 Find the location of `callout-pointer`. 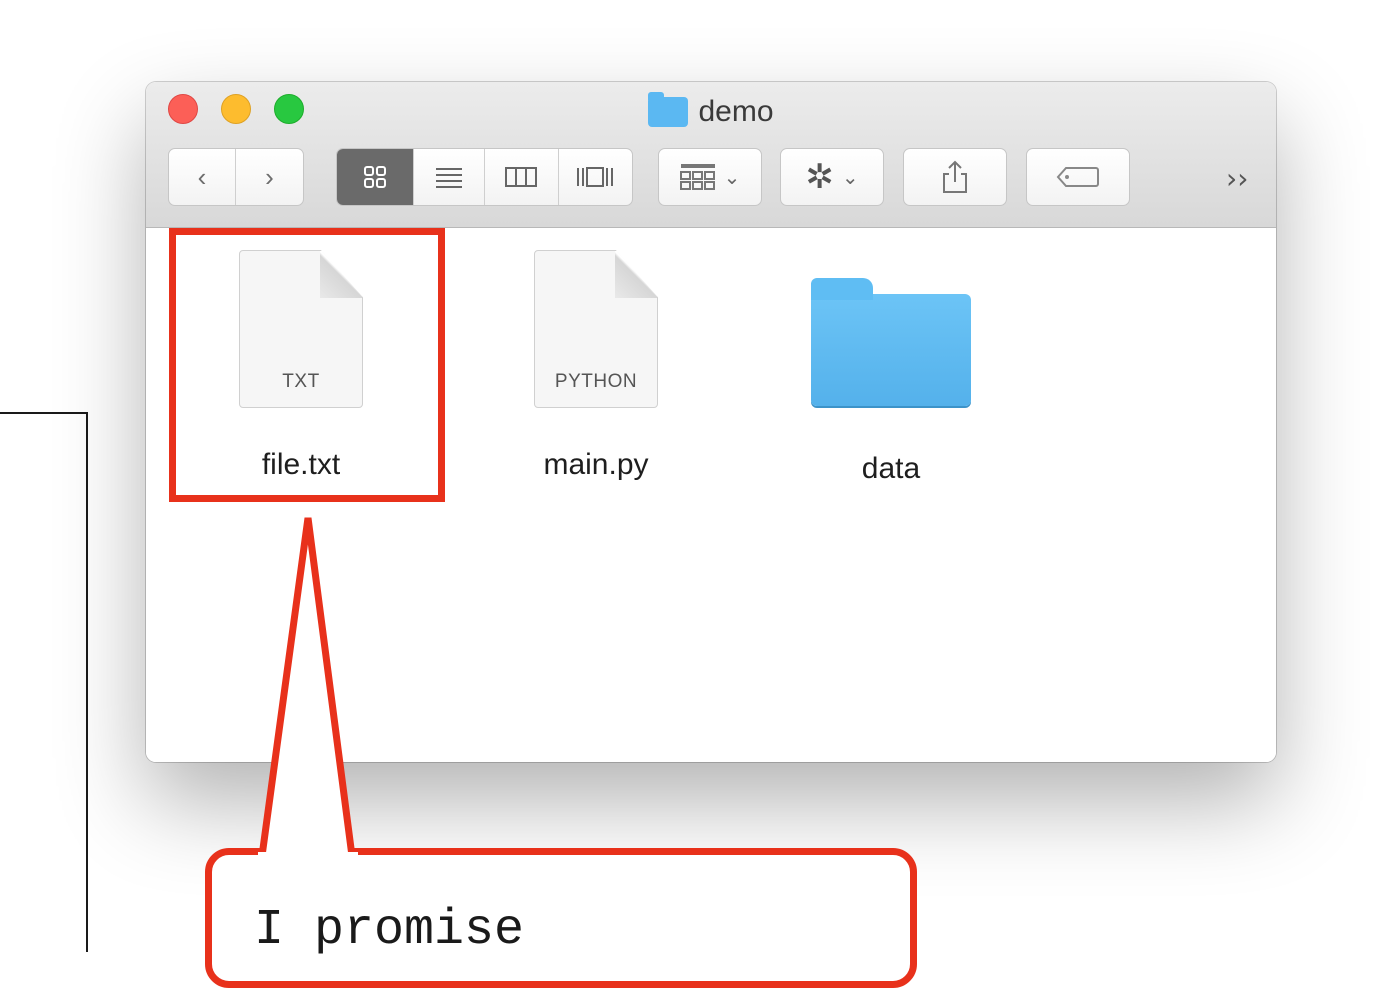

callout-pointer is located at coordinates (307, 690).